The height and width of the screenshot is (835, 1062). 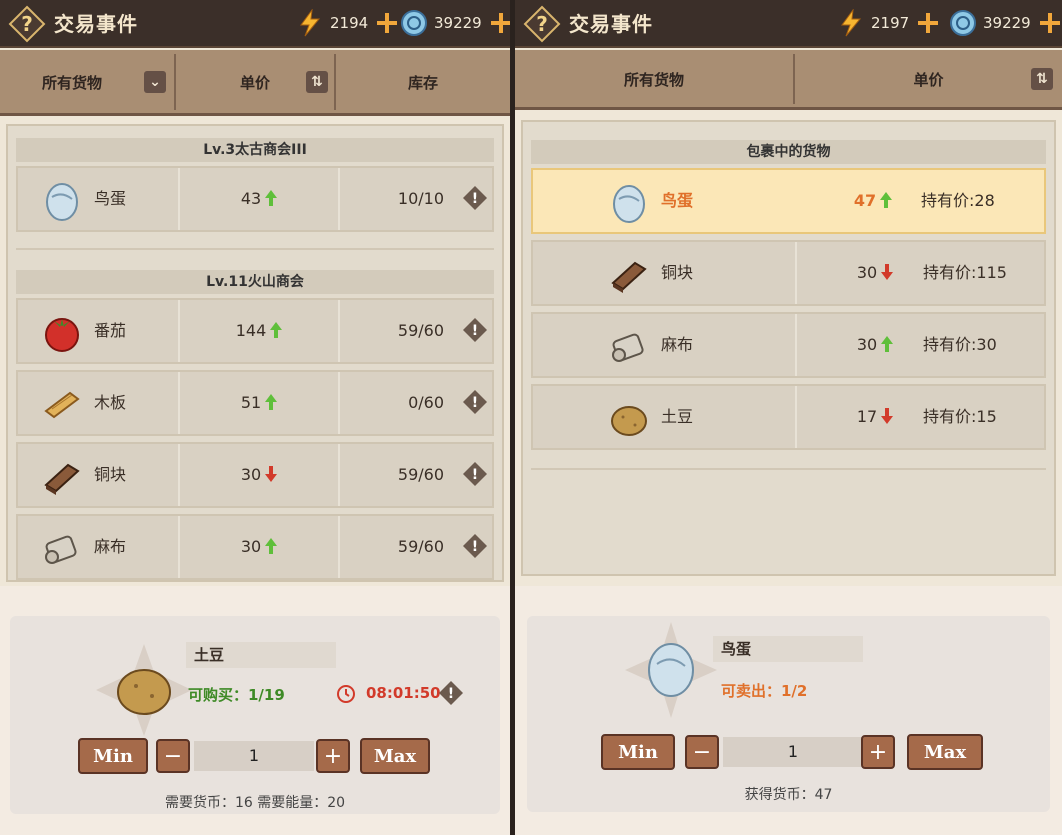 What do you see at coordinates (261, 655) in the screenshot?
I see `selected-item-name: 土豆` at bounding box center [261, 655].